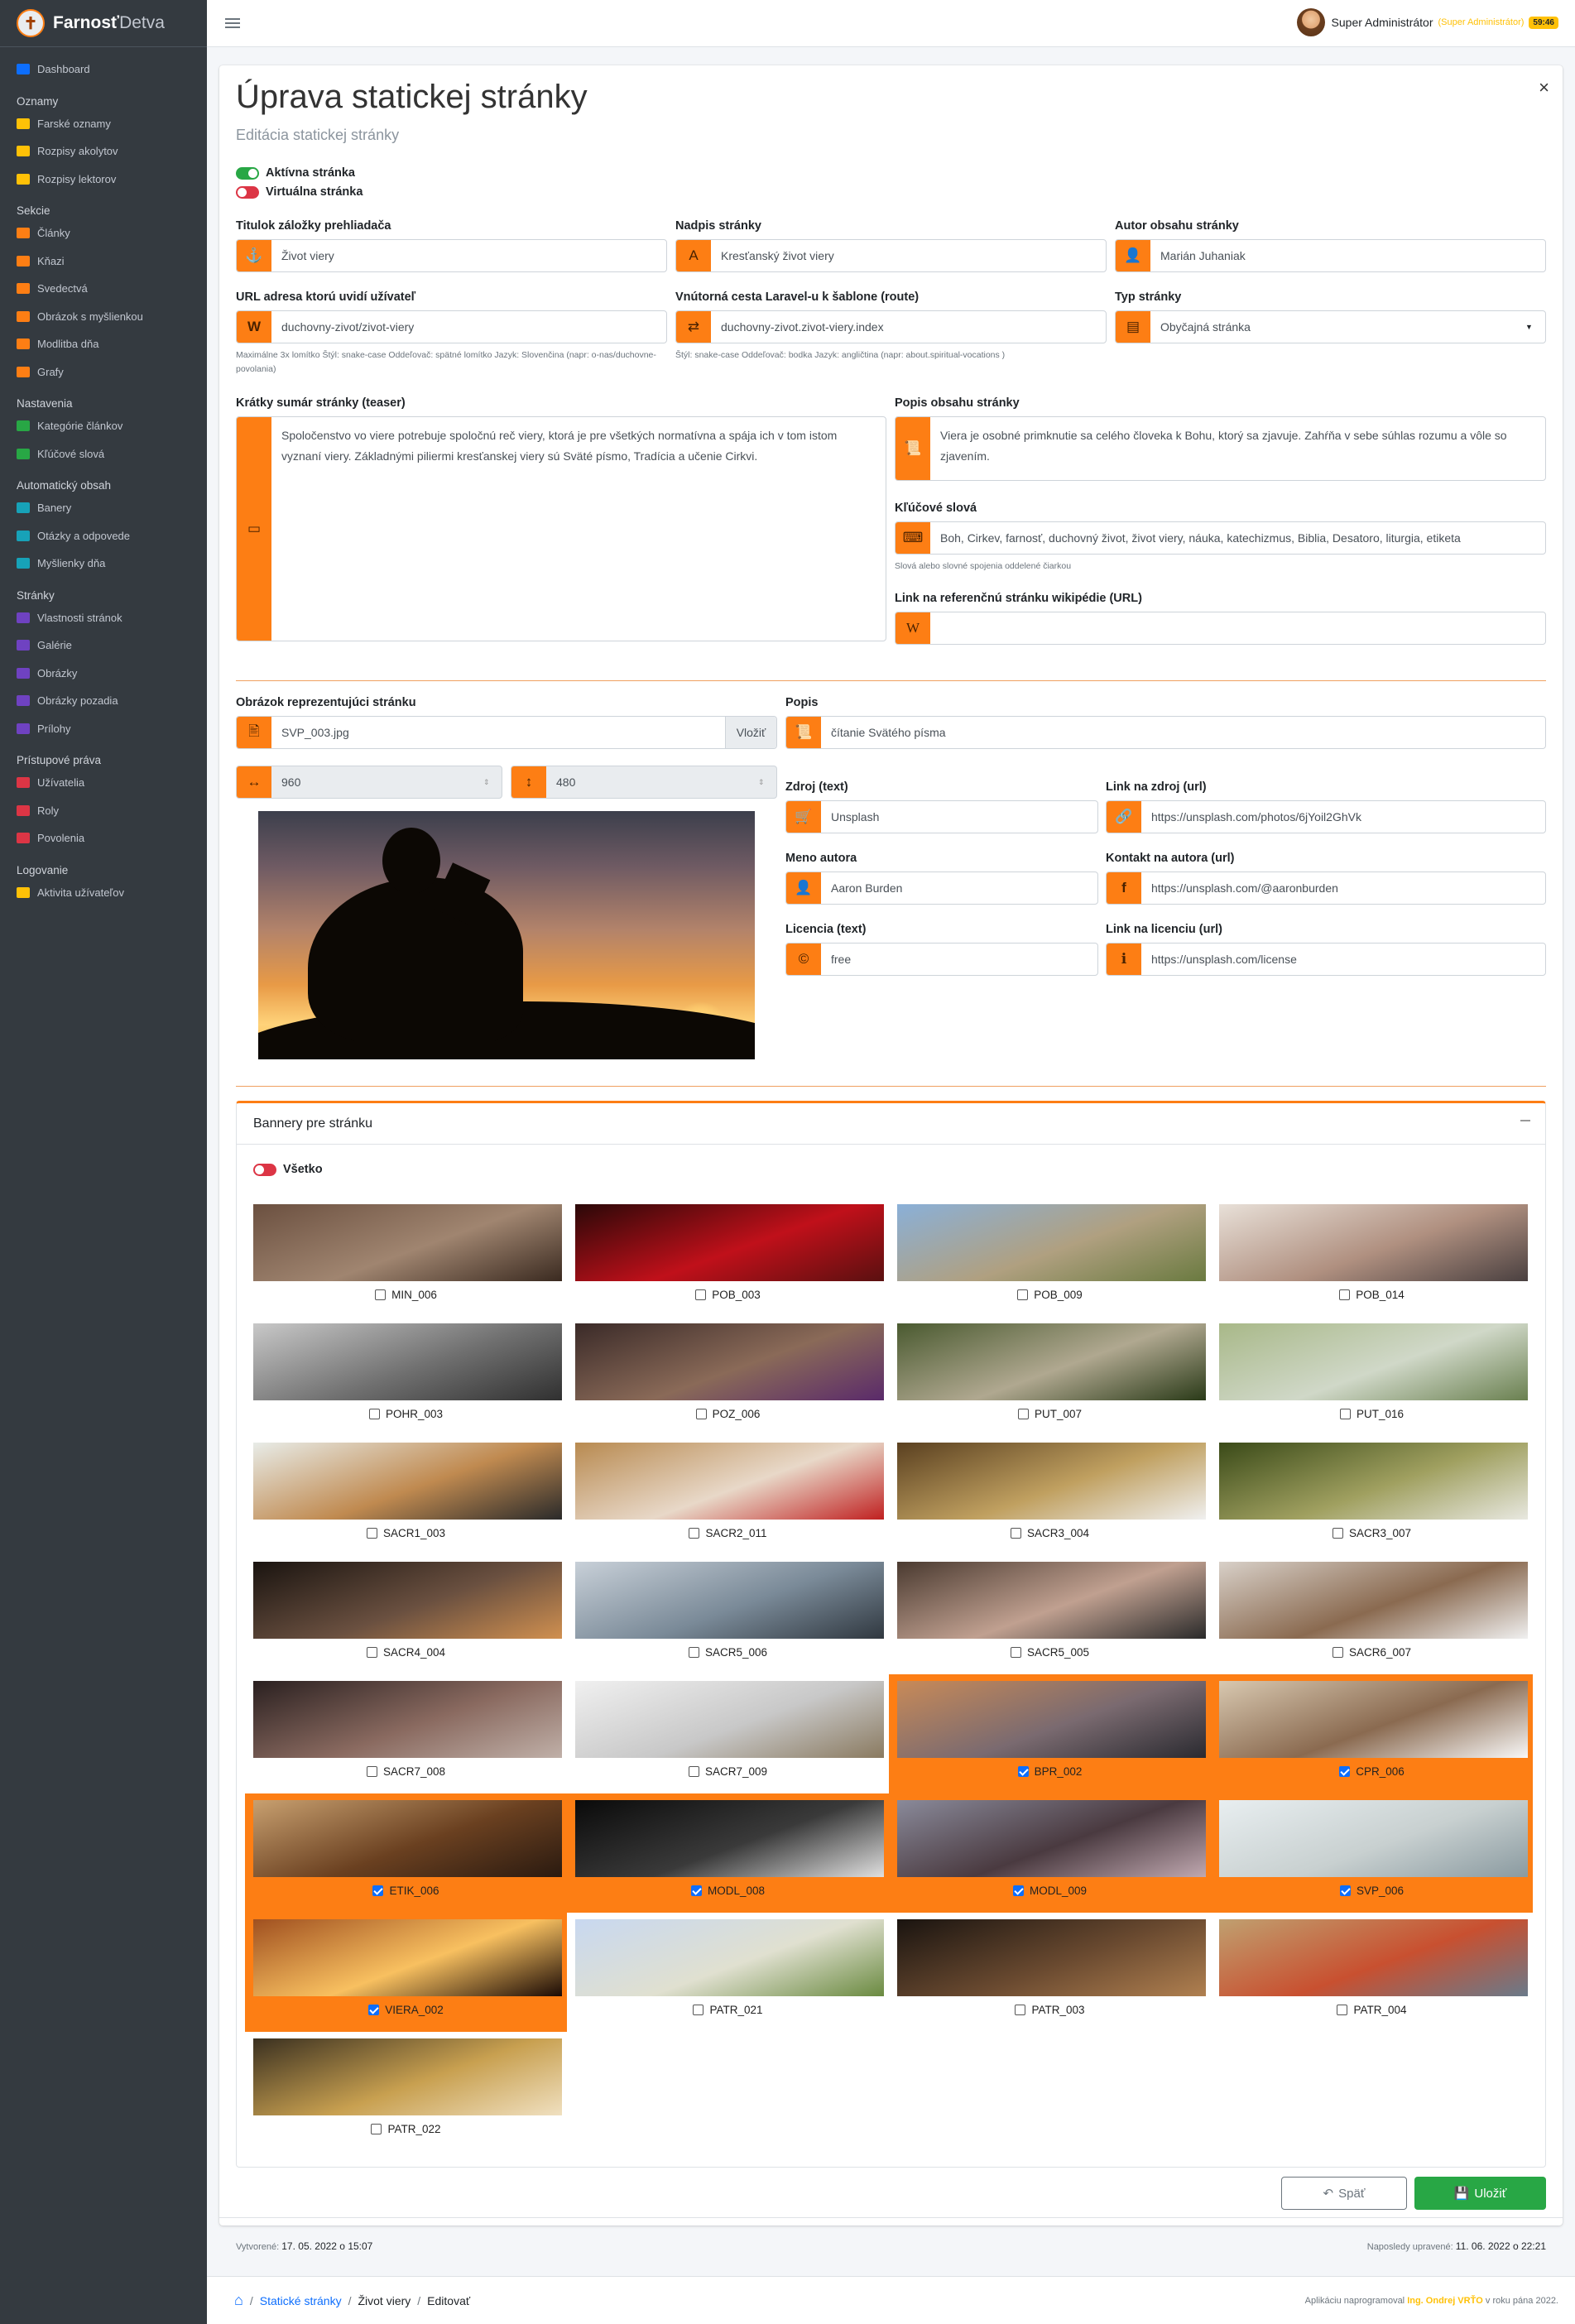  Describe the element at coordinates (728, 1614) in the screenshot. I see `banner-tile: SACR5_006` at that location.